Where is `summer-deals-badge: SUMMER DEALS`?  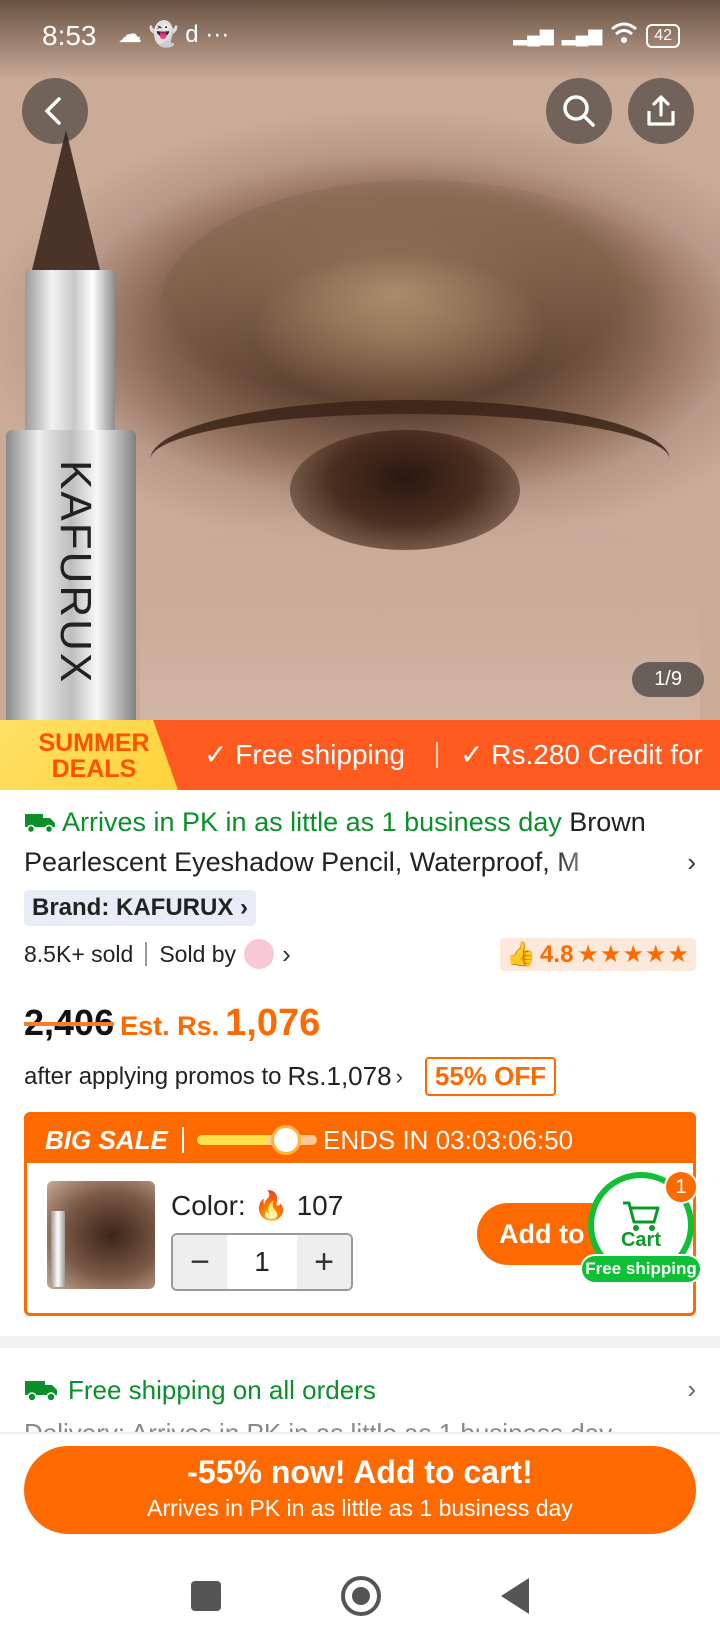 summer-deals-badge: SUMMER DEALS is located at coordinates (89, 755).